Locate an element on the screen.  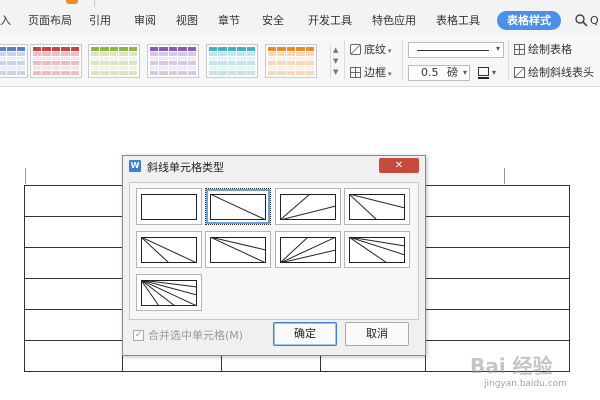
draw-diagonal-header-button: 绘制斜线表头 is located at coordinates (554, 73).